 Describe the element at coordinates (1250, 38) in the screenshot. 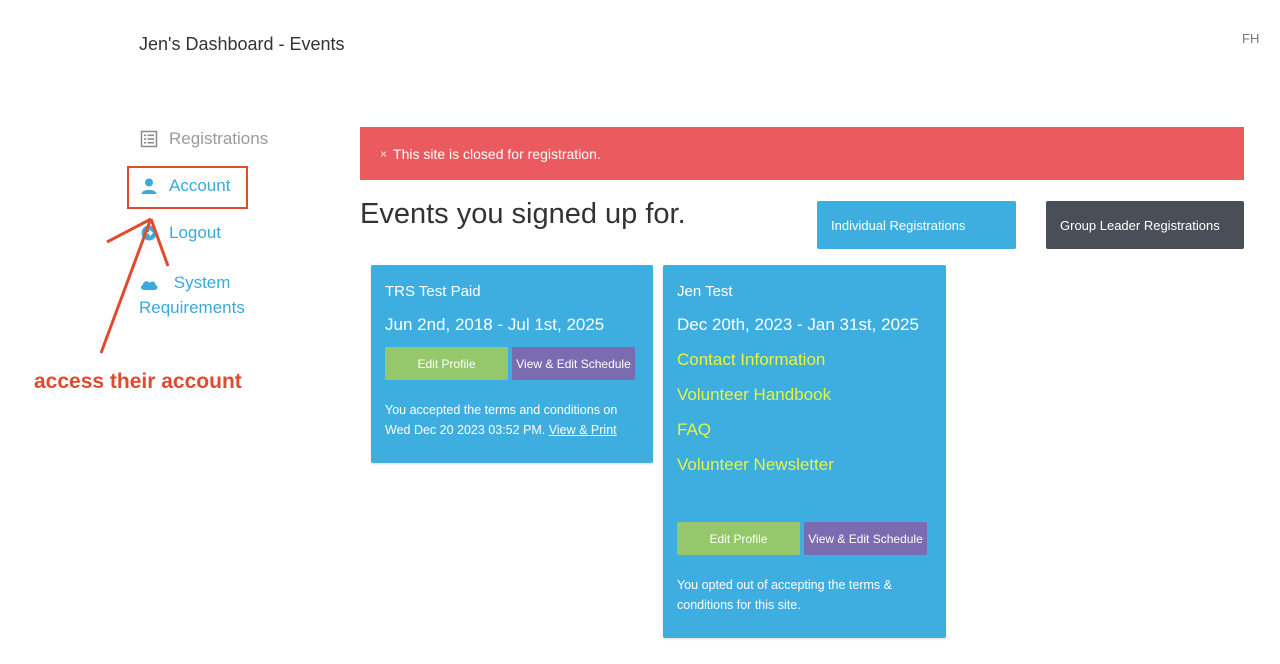

I see `avatar: FH` at that location.